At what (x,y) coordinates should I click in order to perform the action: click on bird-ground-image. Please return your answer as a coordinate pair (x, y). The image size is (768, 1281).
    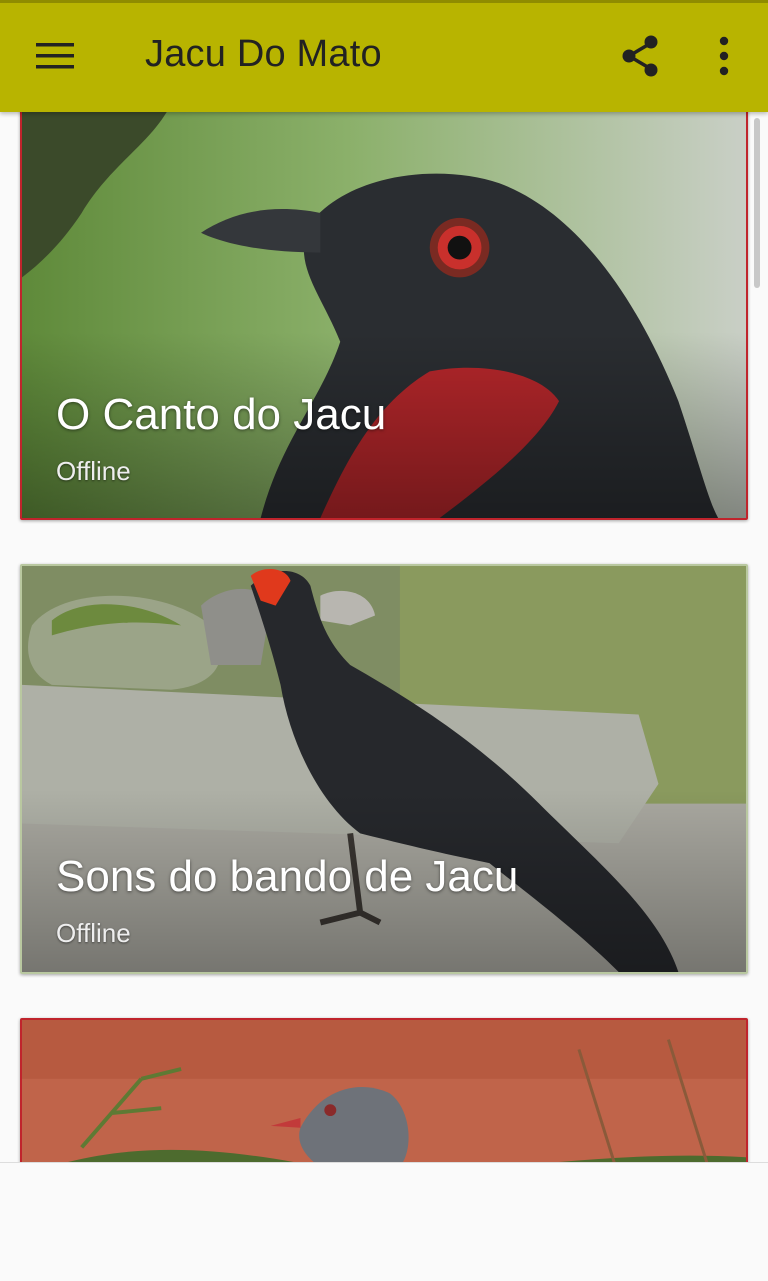
    Looking at the image, I should click on (384, 1091).